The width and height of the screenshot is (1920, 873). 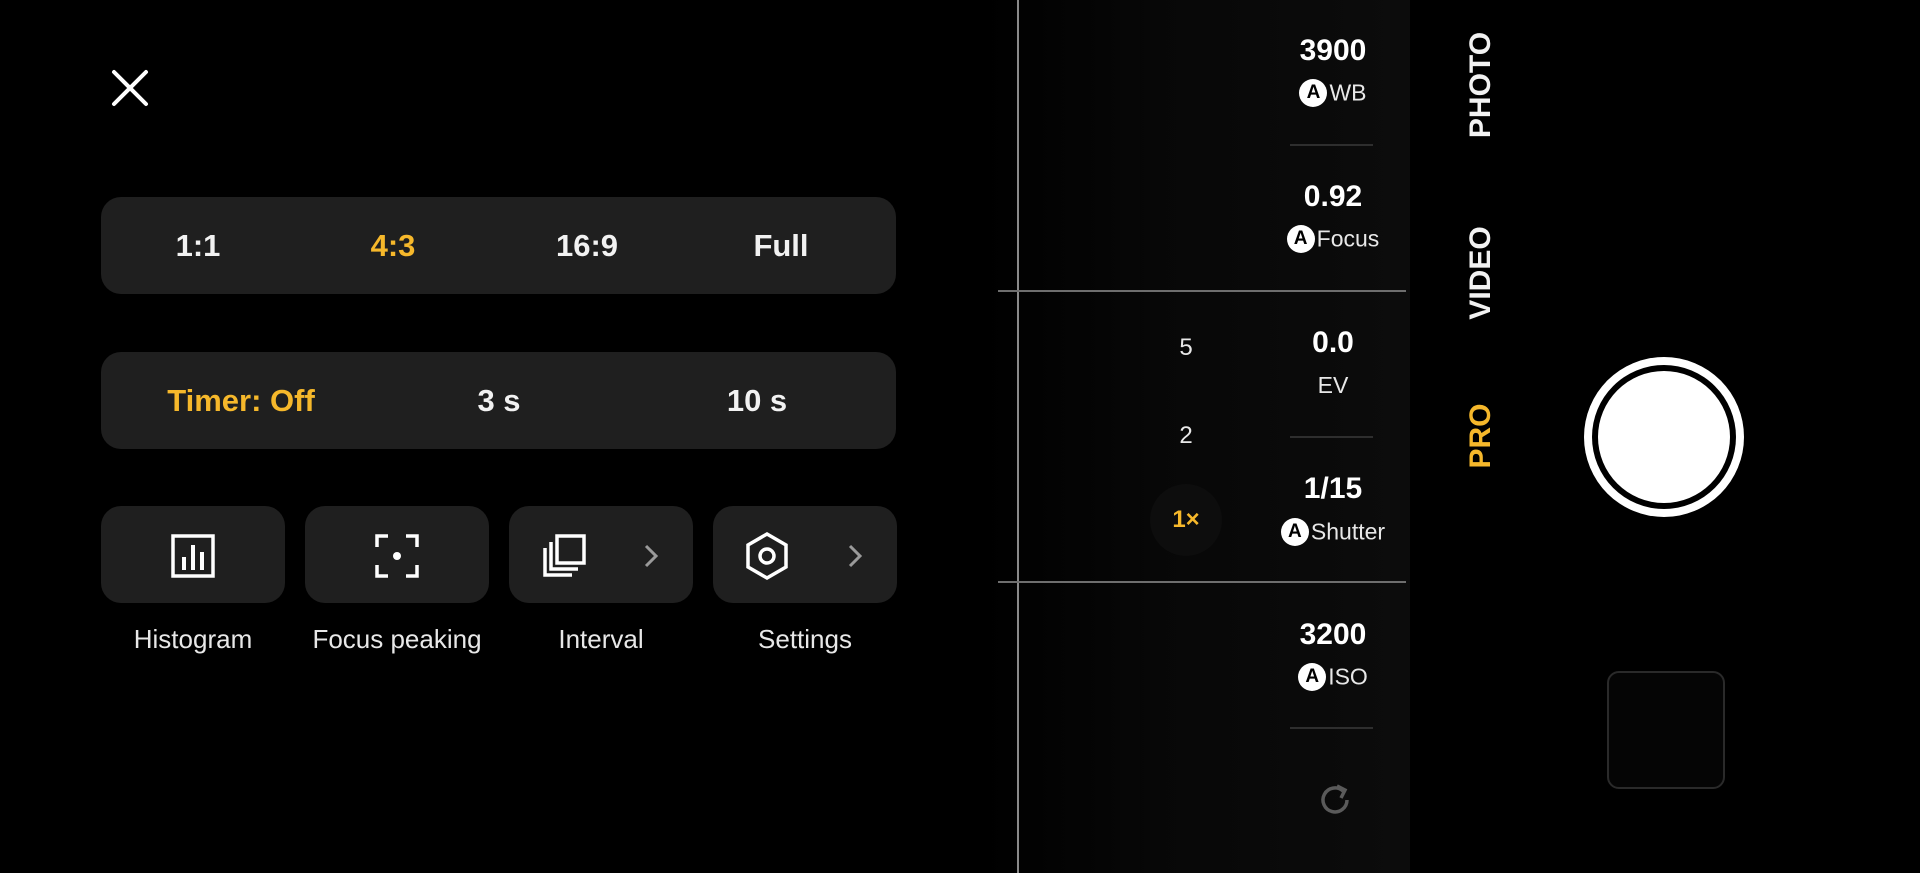 I want to click on zoom-level-5: 5, so click(x=1186, y=348).